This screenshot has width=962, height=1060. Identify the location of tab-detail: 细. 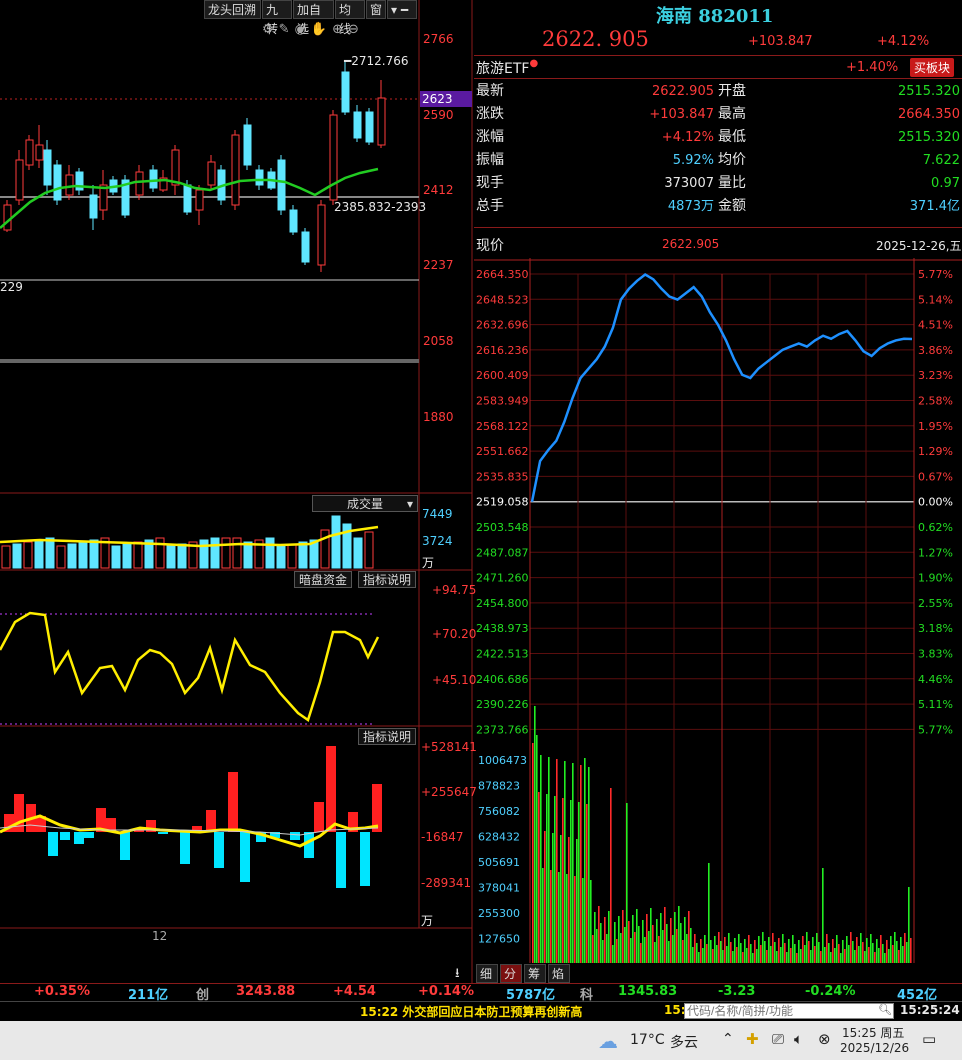
(487, 973).